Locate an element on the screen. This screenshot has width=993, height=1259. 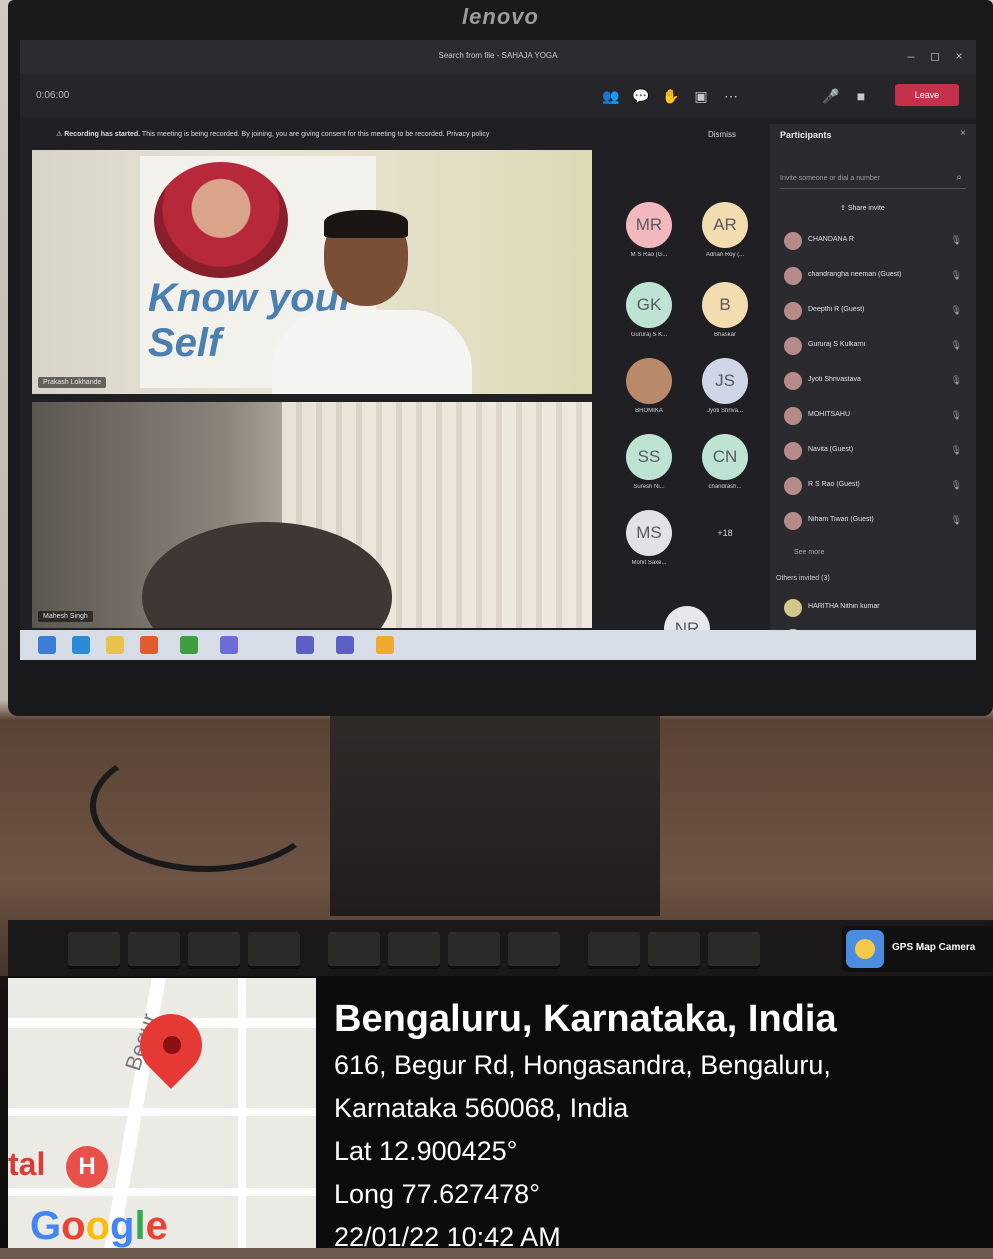
participant-row: Niham Tiwari (Guest) 🎙 is located at coordinates (879, 522).